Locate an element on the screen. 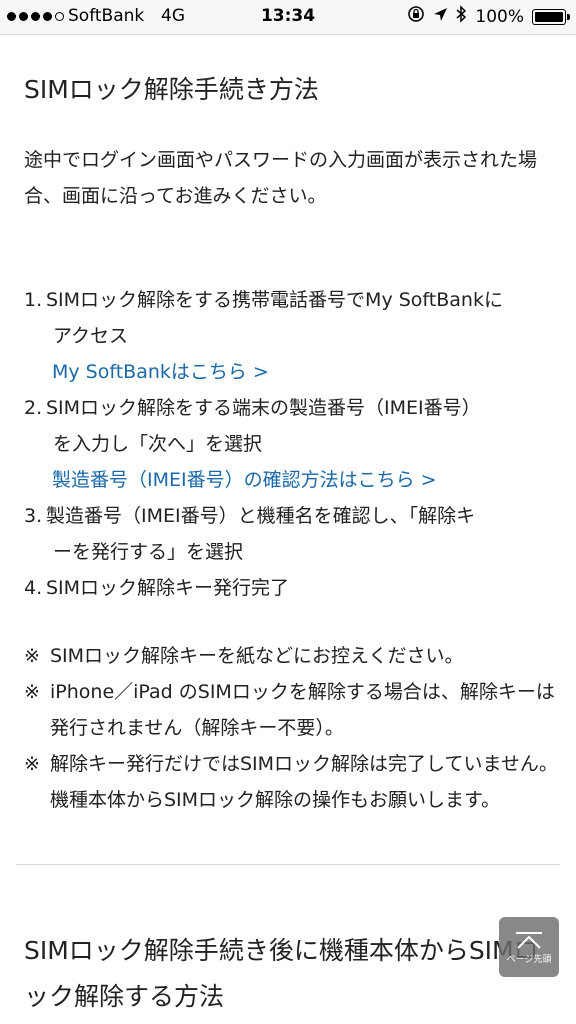 This screenshot has height=1024, width=576. status-right-group: 100% is located at coordinates (488, 17).